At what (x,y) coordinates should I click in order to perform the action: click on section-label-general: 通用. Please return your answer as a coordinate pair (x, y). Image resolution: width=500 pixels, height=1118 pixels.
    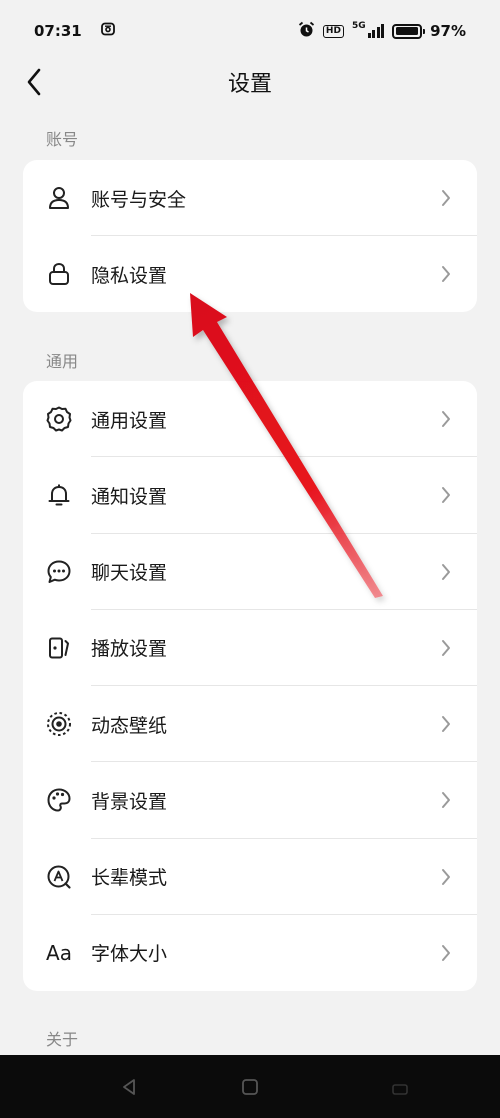
    Looking at the image, I should click on (62, 361).